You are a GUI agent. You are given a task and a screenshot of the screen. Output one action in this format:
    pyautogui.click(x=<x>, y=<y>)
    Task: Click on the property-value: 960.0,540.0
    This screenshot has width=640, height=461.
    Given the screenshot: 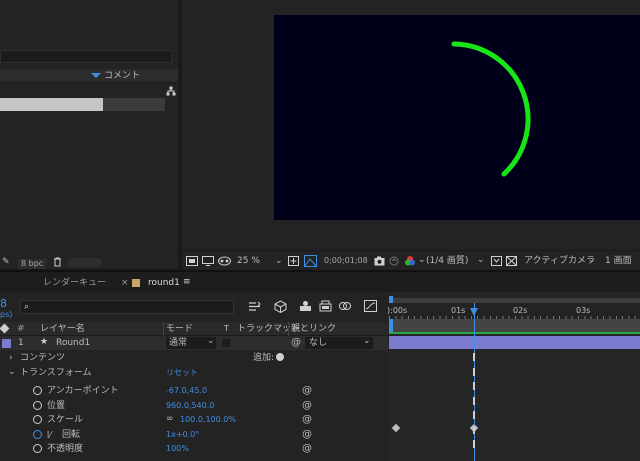 What is the action you would take?
    pyautogui.click(x=190, y=405)
    